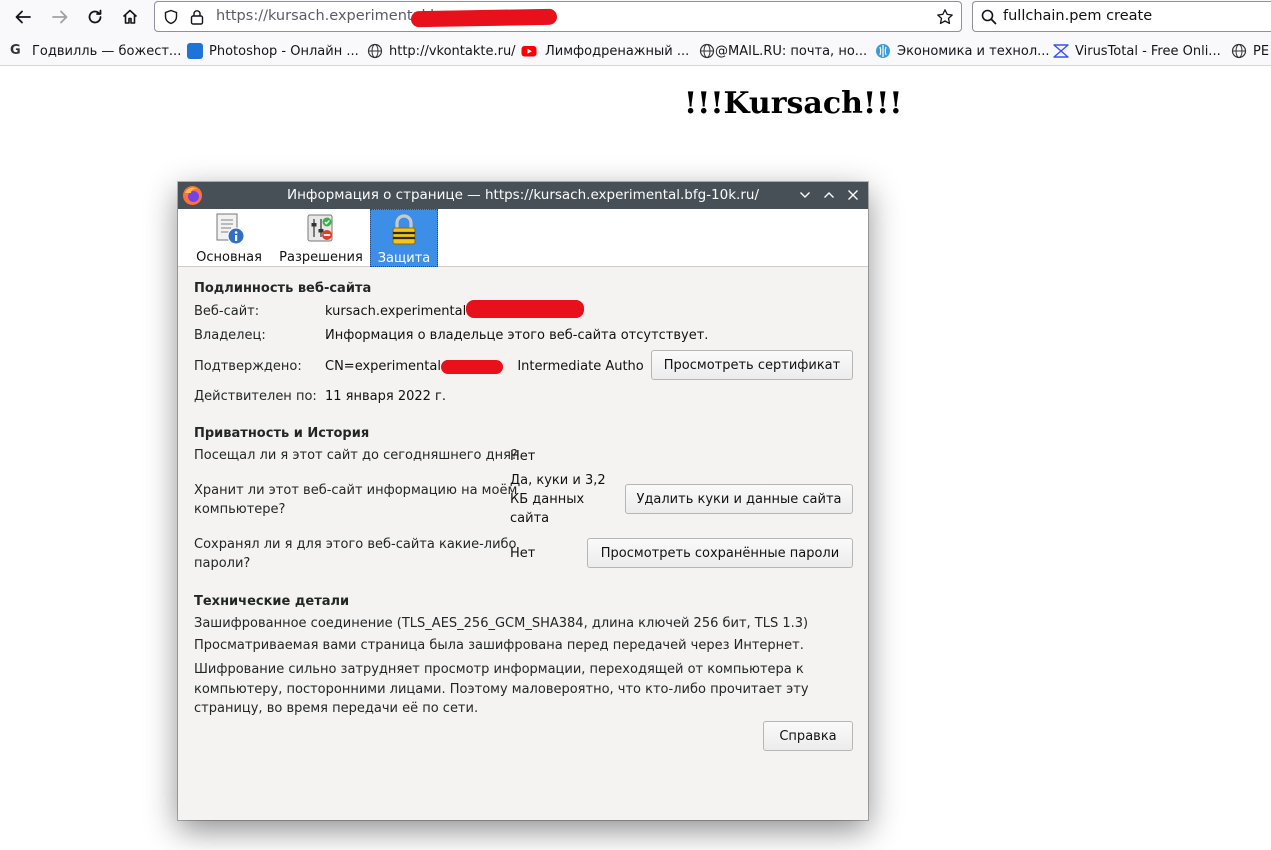  I want to click on chevron-up-icon, so click(829, 195).